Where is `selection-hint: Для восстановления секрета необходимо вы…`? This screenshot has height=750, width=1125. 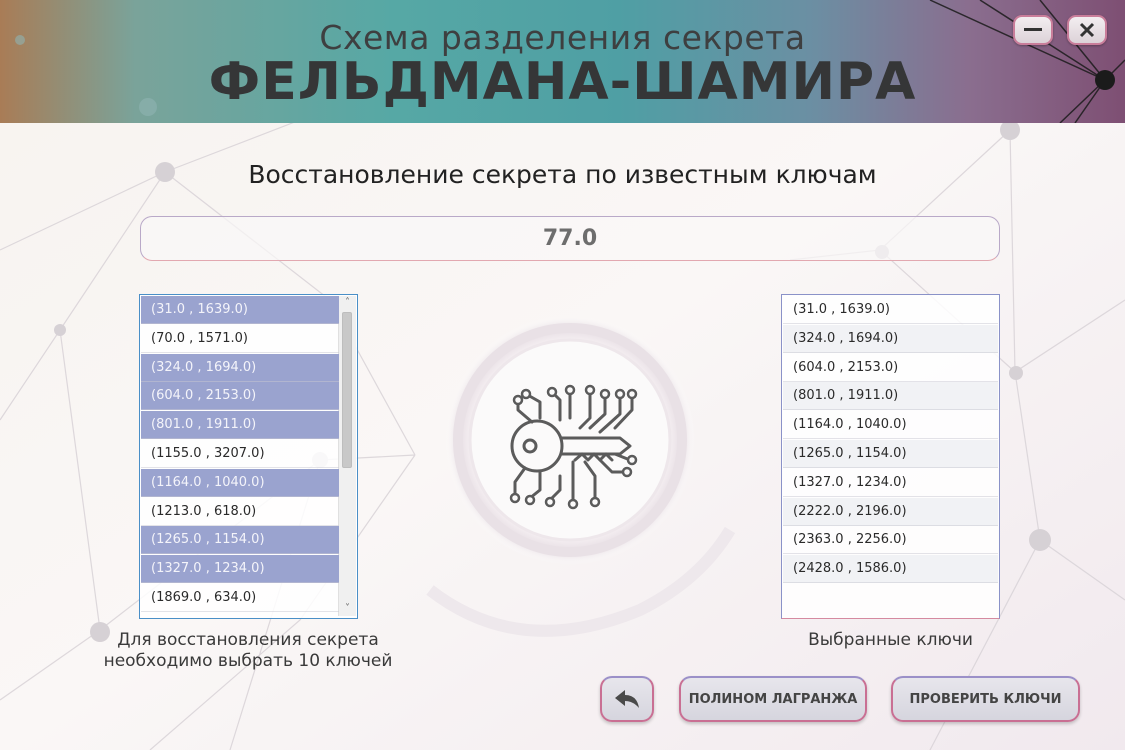 selection-hint: Для восстановления секрета необходимо вы… is located at coordinates (248, 650).